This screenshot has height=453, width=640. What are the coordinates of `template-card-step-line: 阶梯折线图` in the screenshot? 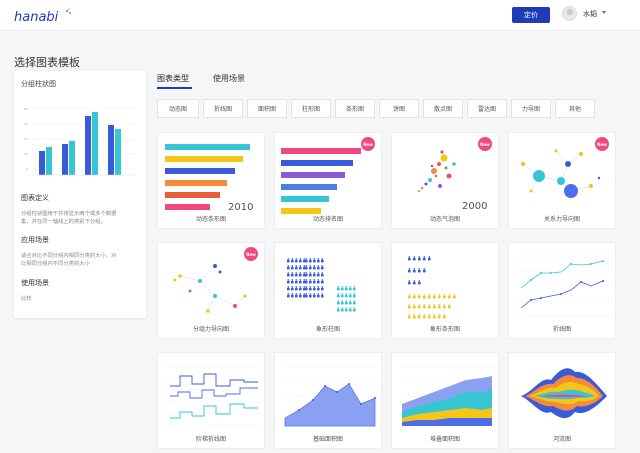 It's located at (211, 400).